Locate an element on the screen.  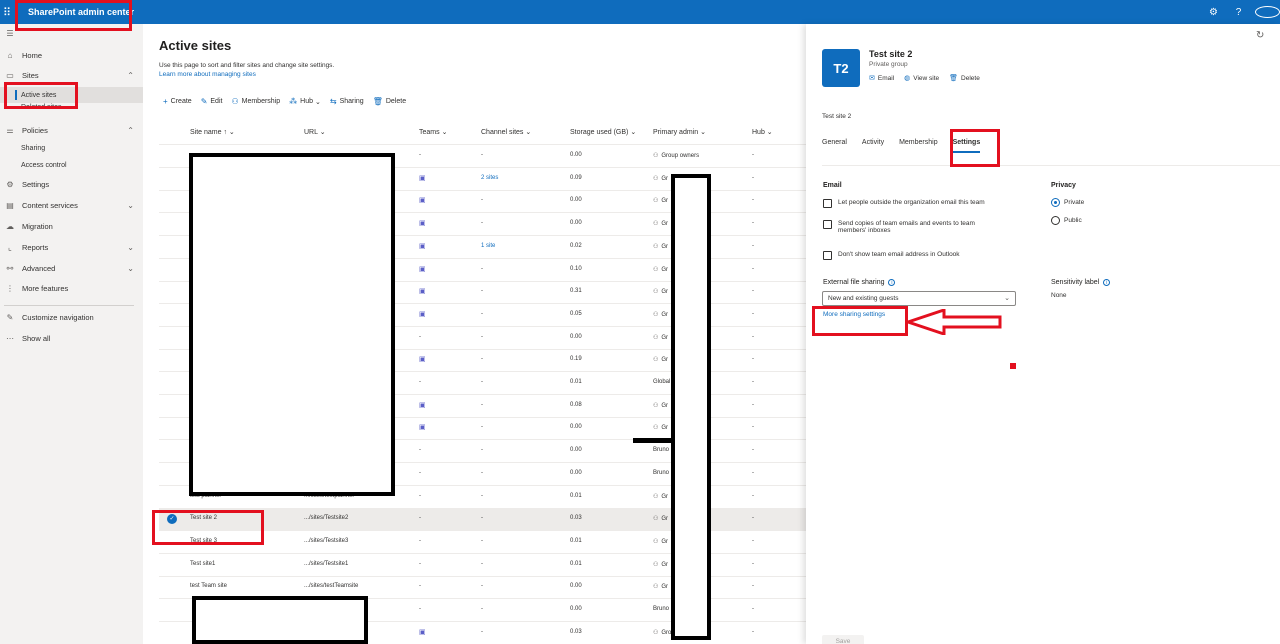
nav-item-sharing: Sharing is located at coordinates (71, 148).